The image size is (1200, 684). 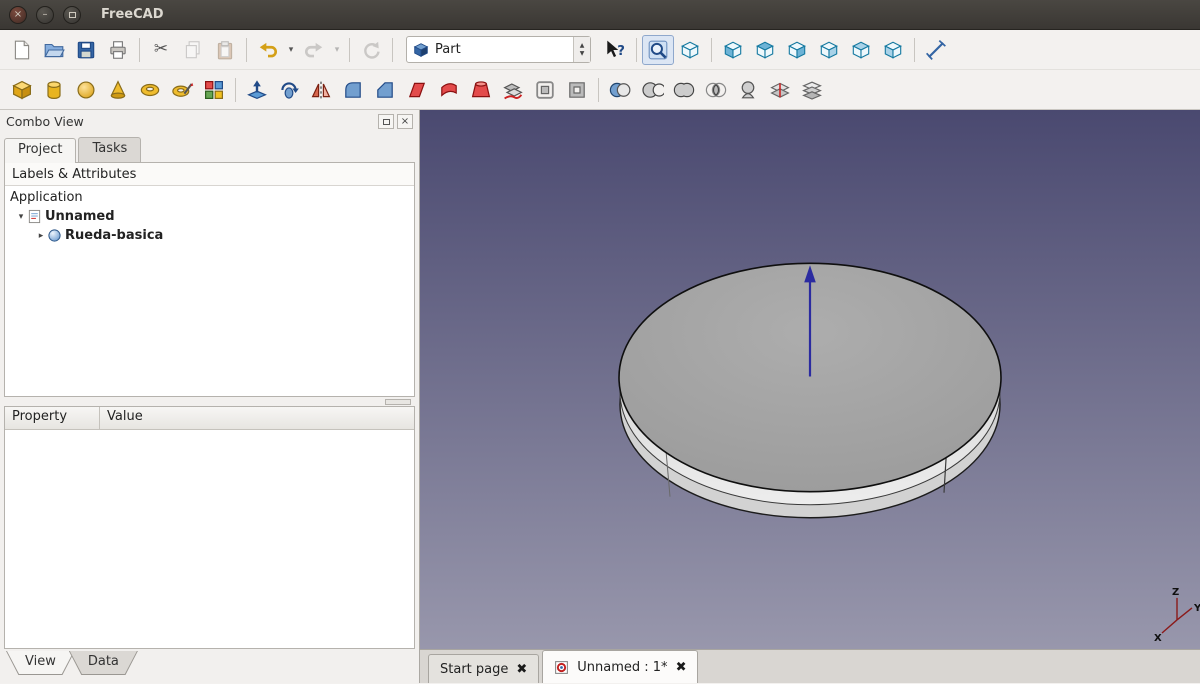 What do you see at coordinates (52, 418) in the screenshot?
I see `column-property: Property` at bounding box center [52, 418].